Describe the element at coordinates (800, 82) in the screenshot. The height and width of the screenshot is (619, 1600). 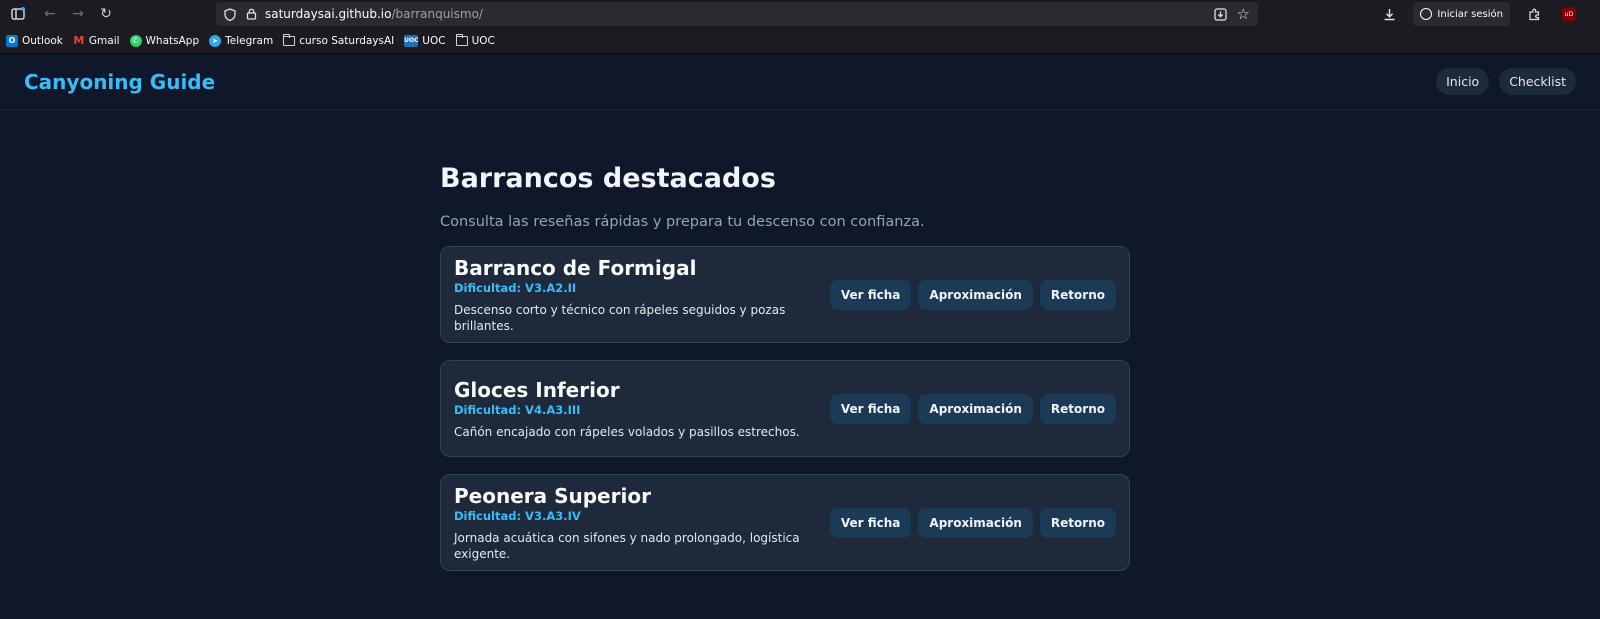
I see `site-header: Canyoning Guide Inicio Checklist` at that location.